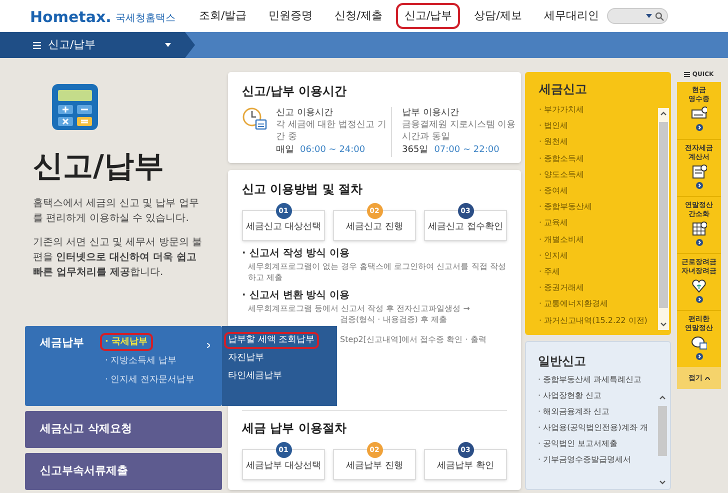 This screenshot has height=493, width=728. I want to click on tax-link: · 원천세, so click(553, 142).